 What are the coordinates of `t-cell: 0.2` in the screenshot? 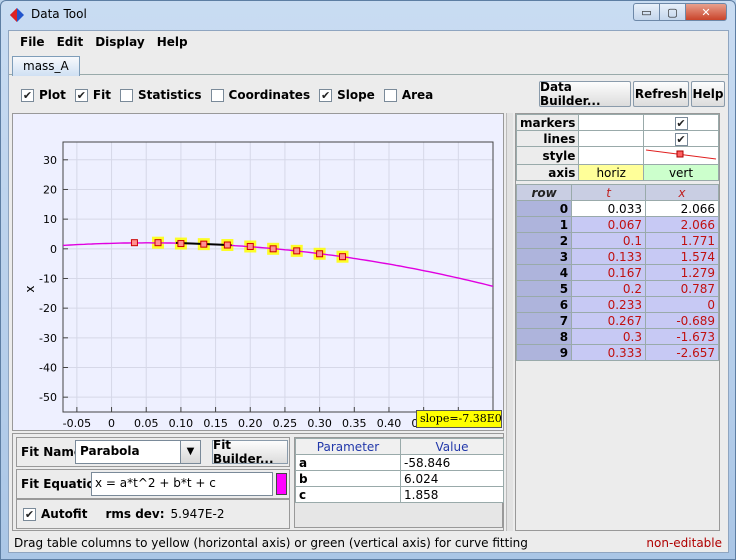 It's located at (608, 288).